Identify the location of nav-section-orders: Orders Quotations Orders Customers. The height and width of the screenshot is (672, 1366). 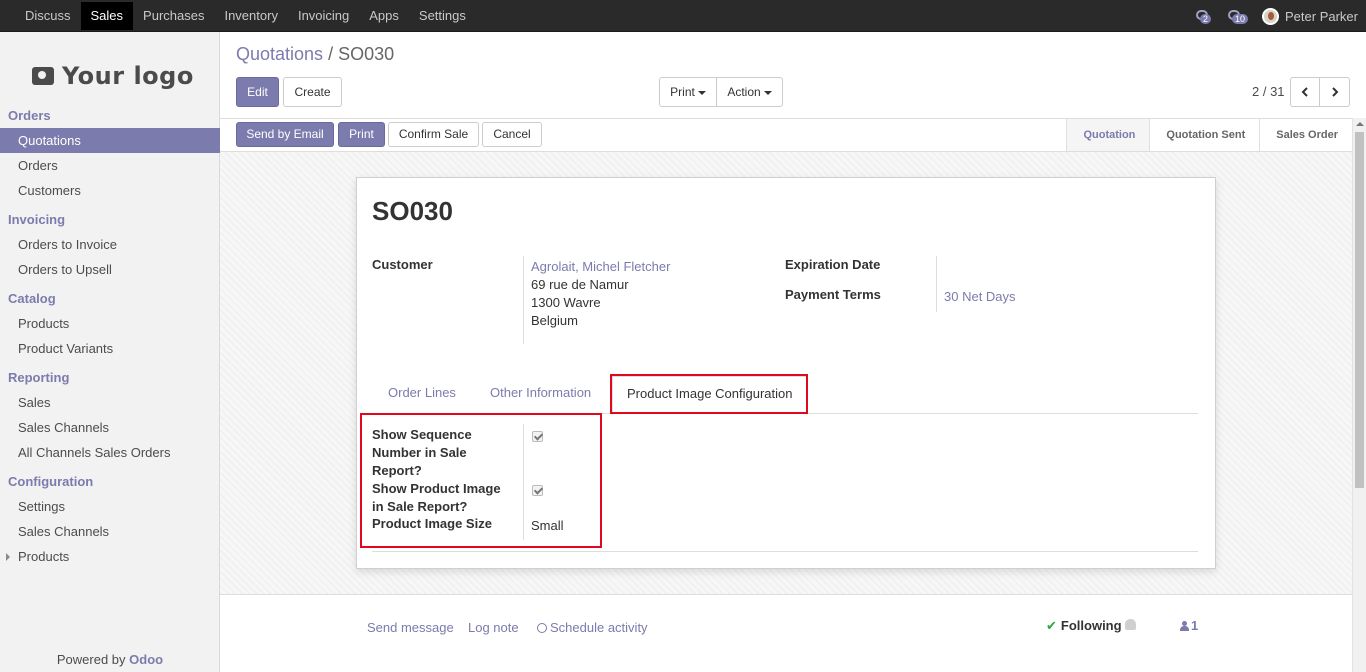
(110, 153).